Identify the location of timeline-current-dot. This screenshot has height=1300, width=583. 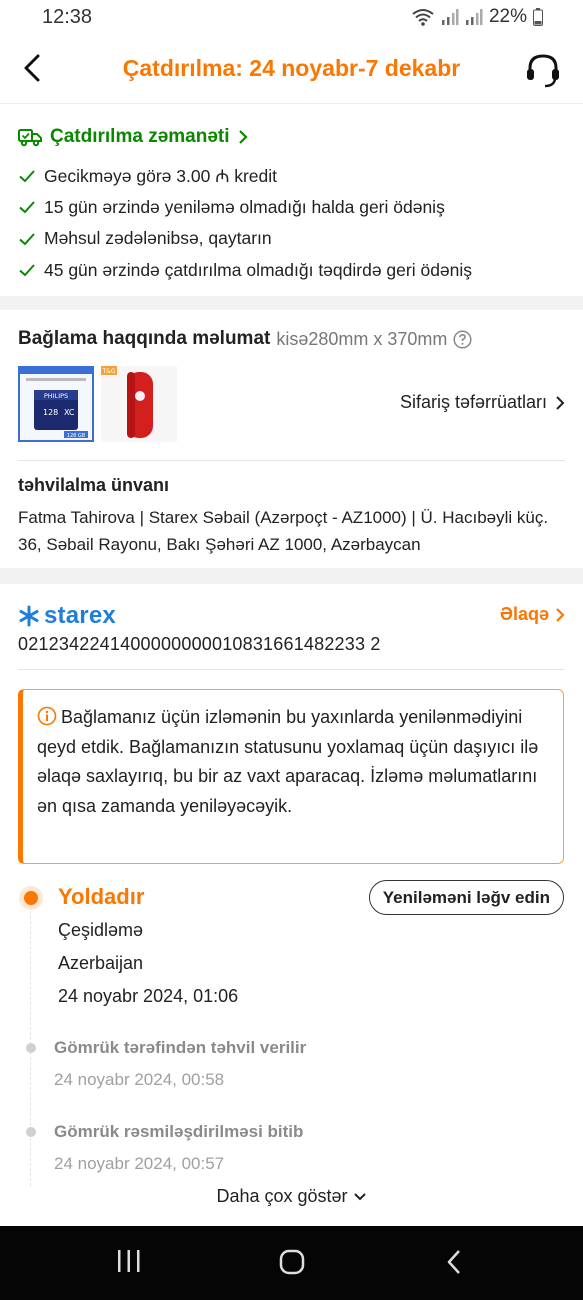
(31, 898).